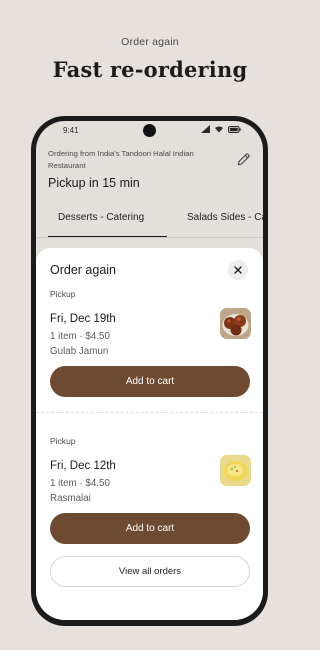 The width and height of the screenshot is (320, 650). Describe the element at coordinates (101, 217) in the screenshot. I see `tab-label: Desserts - Catering` at that location.